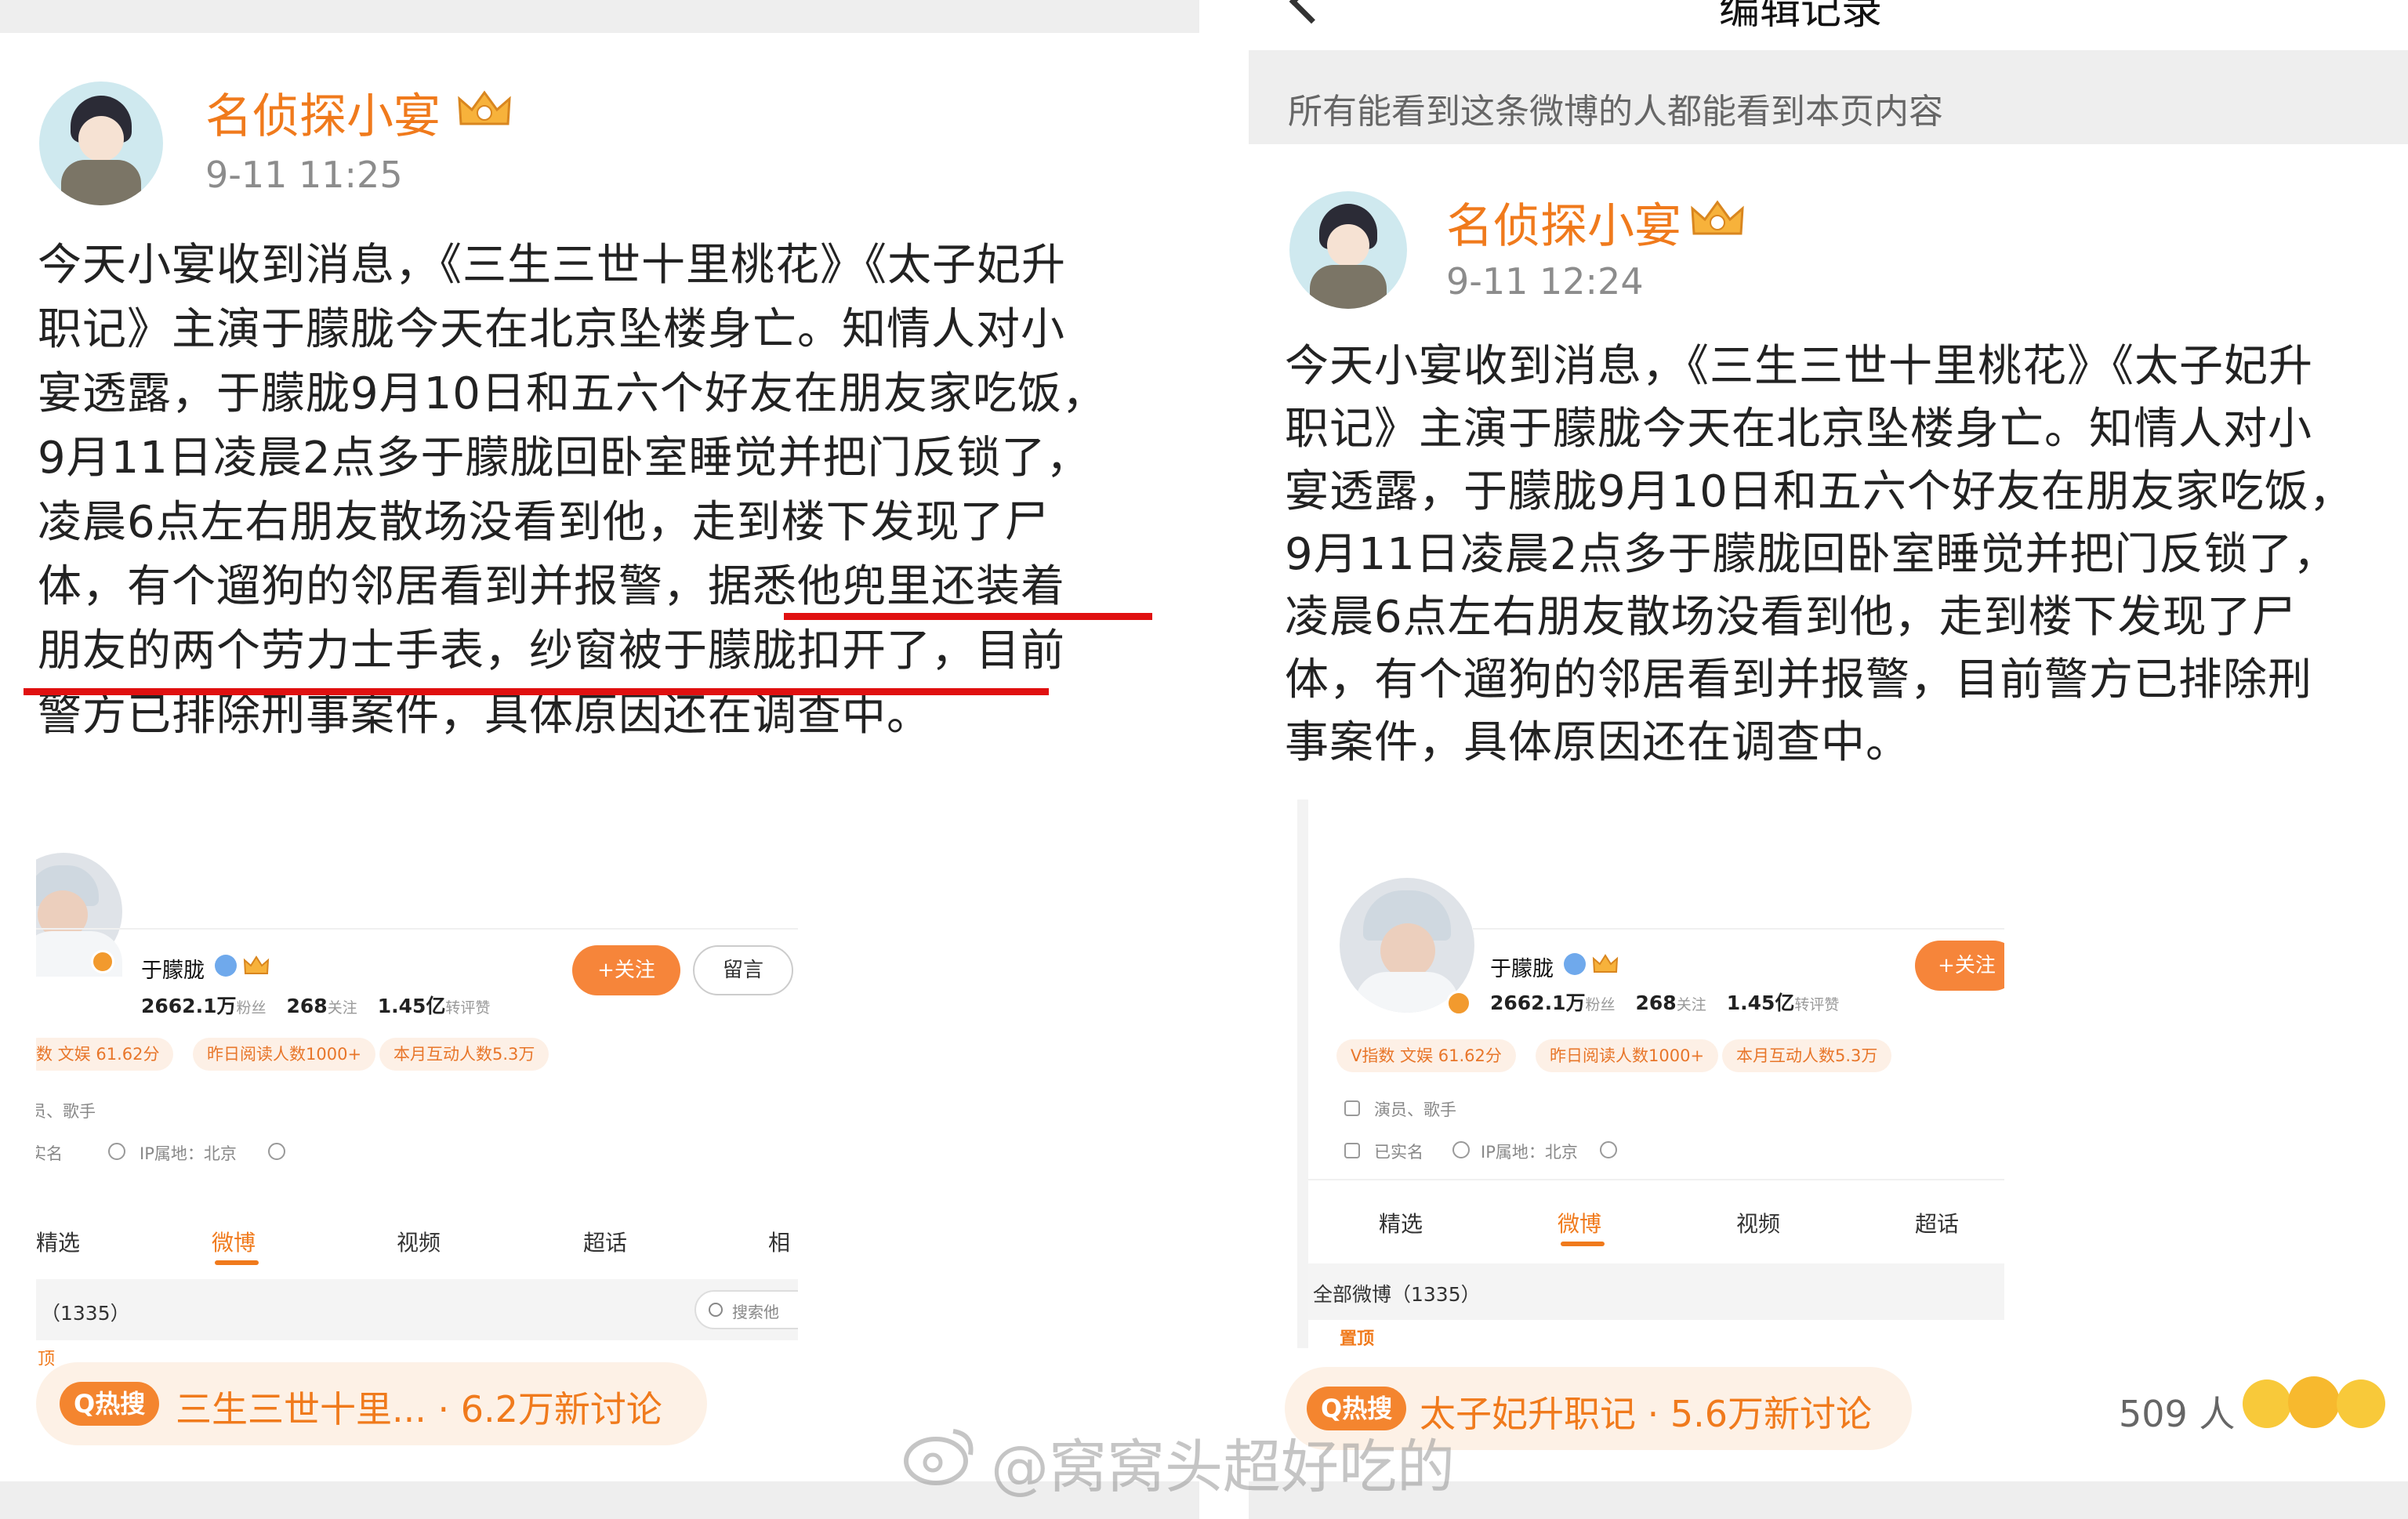 The width and height of the screenshot is (2408, 1519). I want to click on hot-search-topic: 三生三世十里... · 6.2万新讨论, so click(419, 1407).